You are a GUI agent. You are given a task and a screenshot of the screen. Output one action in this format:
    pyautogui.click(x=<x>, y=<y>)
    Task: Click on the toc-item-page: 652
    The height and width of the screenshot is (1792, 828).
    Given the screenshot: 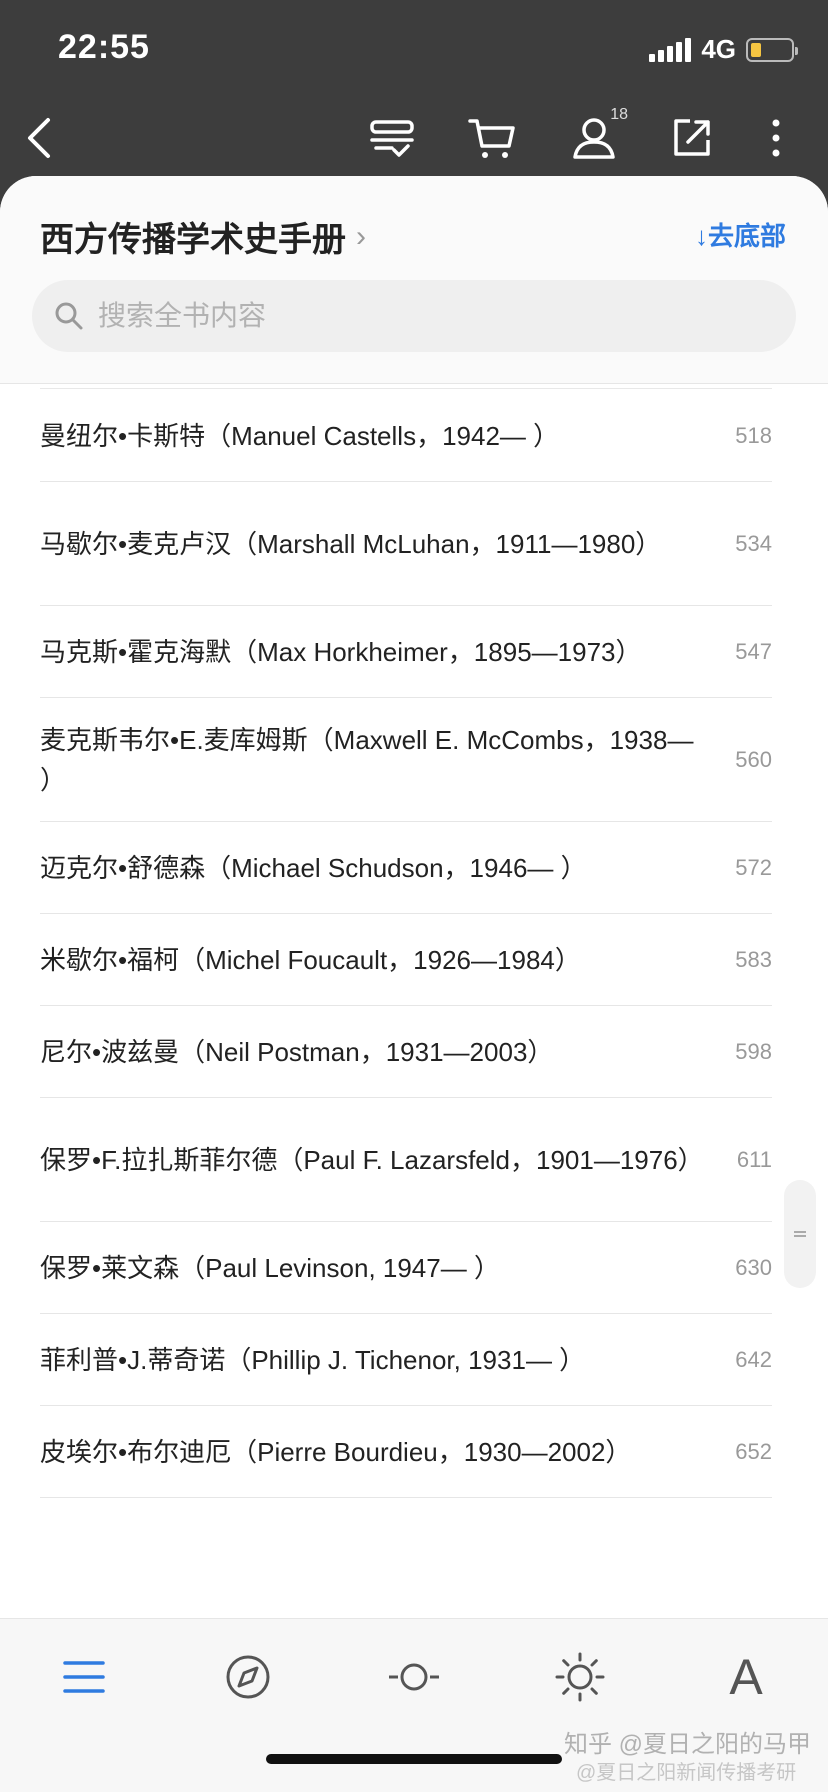 What is the action you would take?
    pyautogui.click(x=753, y=1451)
    